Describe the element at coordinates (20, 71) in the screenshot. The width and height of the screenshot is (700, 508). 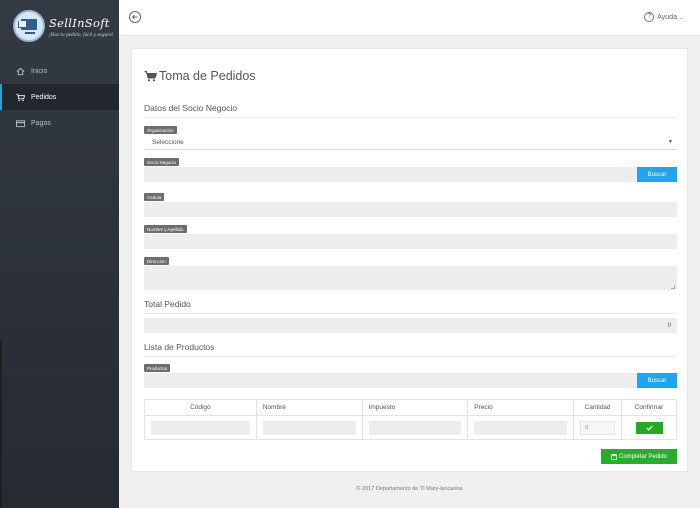
I see `home-icon` at that location.